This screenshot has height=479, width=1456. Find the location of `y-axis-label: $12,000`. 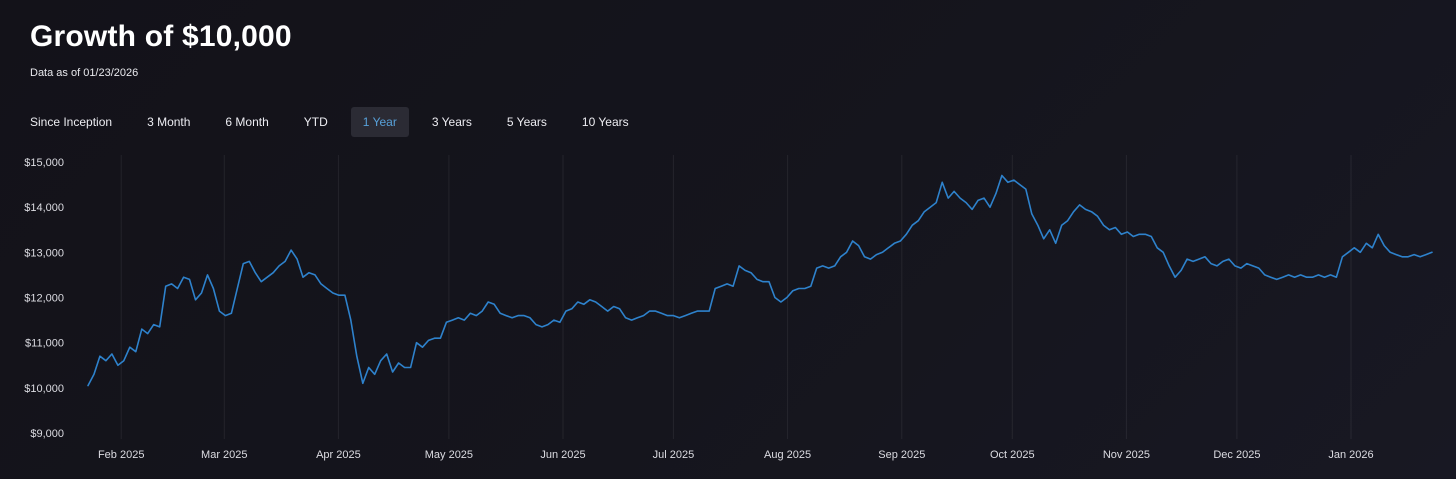

y-axis-label: $12,000 is located at coordinates (44, 299).